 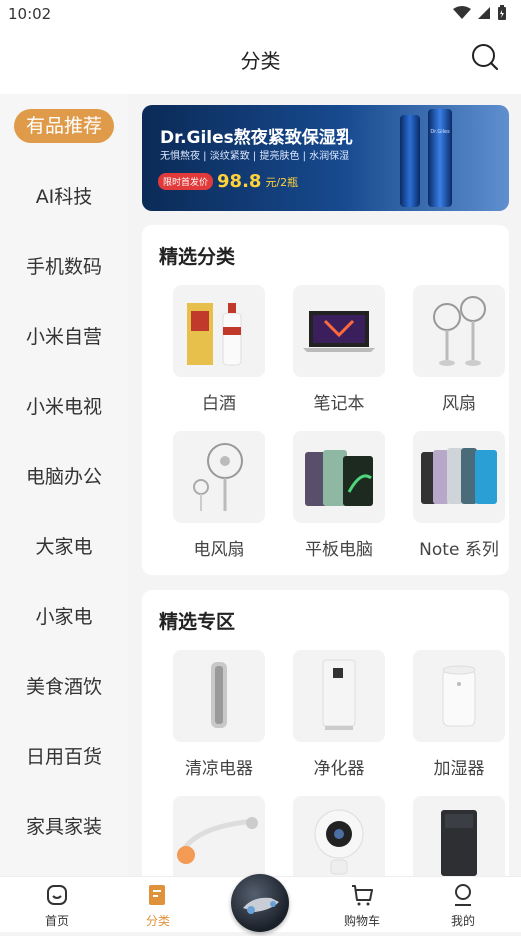 What do you see at coordinates (462, 12) in the screenshot?
I see `wifi-icon` at bounding box center [462, 12].